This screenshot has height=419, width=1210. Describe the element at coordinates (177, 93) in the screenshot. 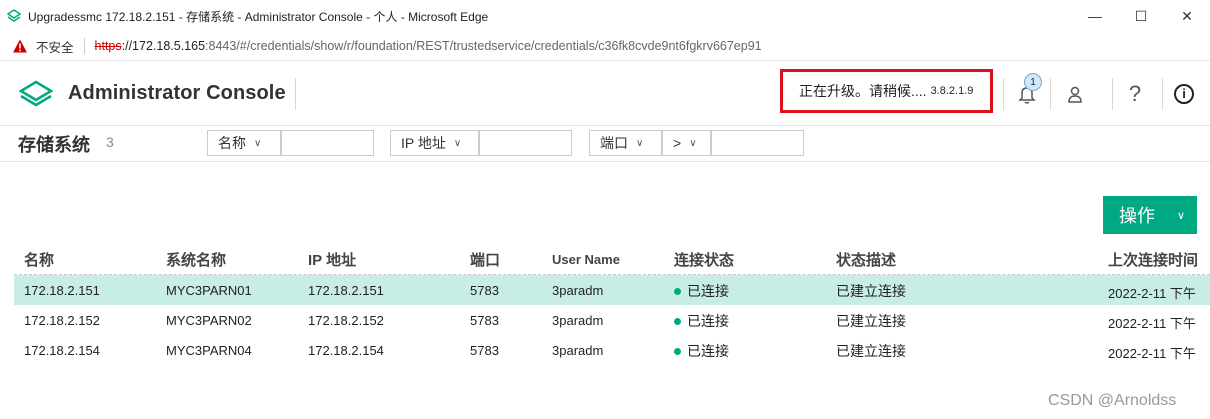

I see `app-title: Administrator Console` at that location.